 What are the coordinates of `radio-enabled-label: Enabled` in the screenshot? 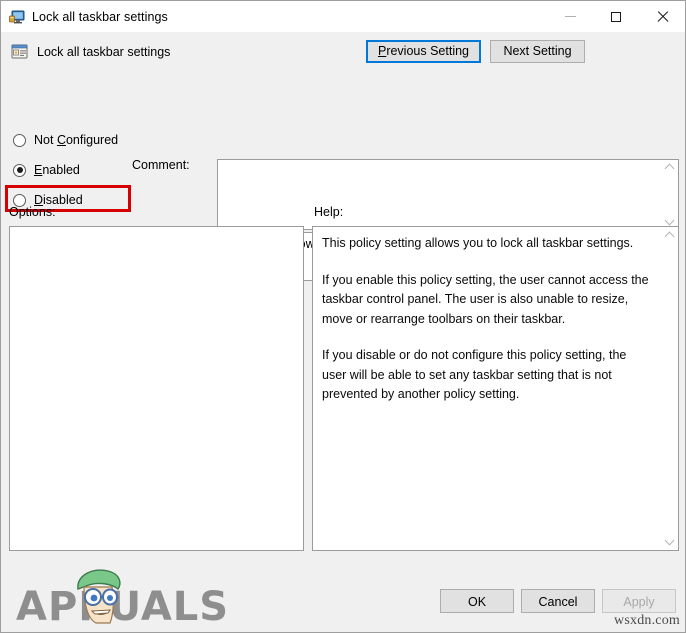 It's located at (57, 170).